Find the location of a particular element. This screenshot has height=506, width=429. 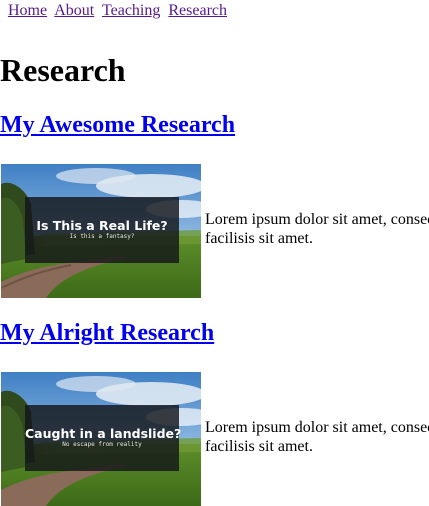

entry-thumbnail-1: Is This a Real Life? Is this a fantasy? is located at coordinates (101, 231).